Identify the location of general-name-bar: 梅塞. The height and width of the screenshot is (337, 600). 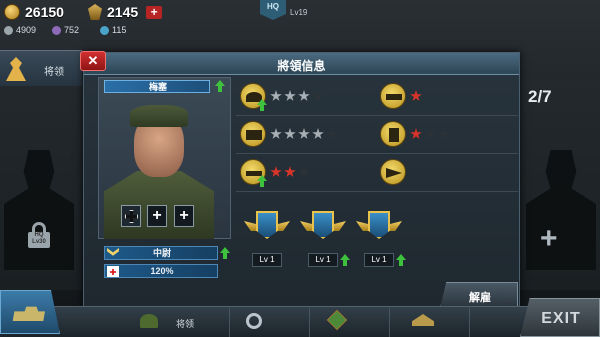
(157, 86).